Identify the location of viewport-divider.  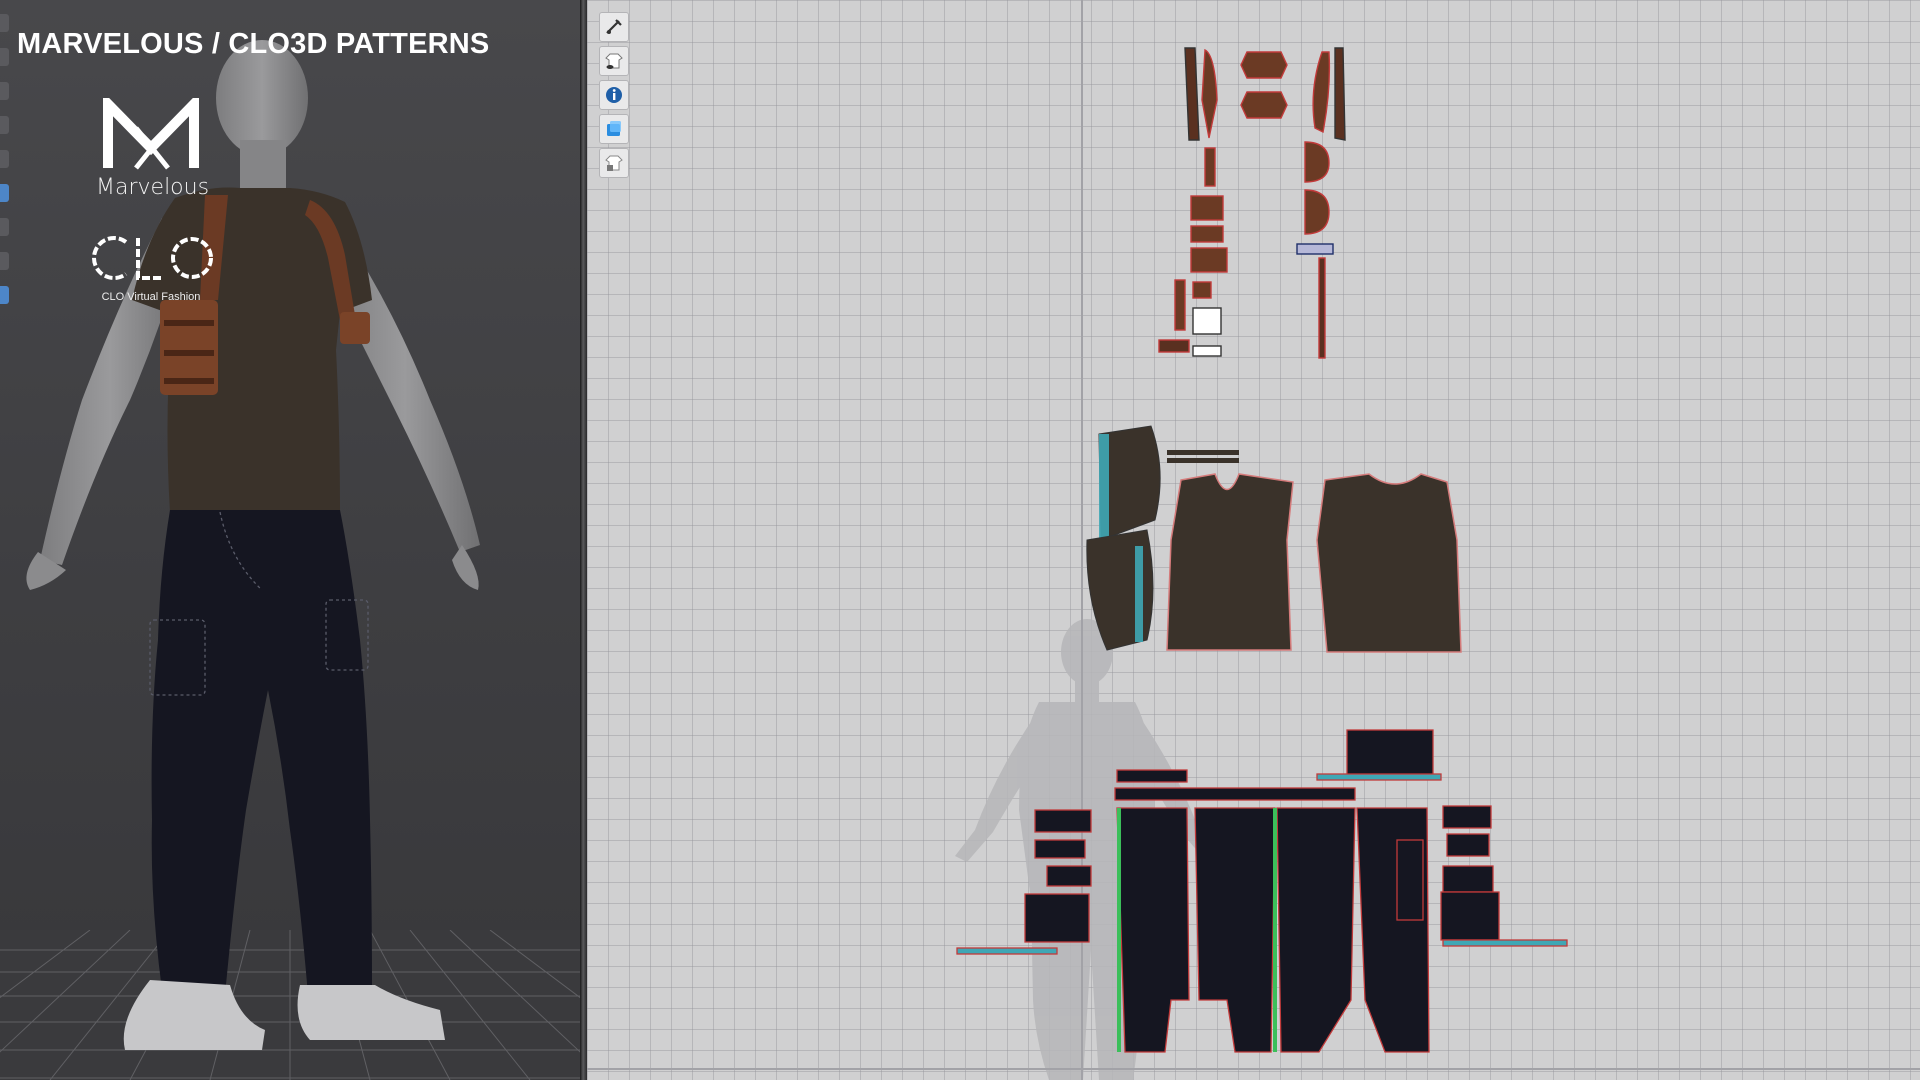
(583, 540).